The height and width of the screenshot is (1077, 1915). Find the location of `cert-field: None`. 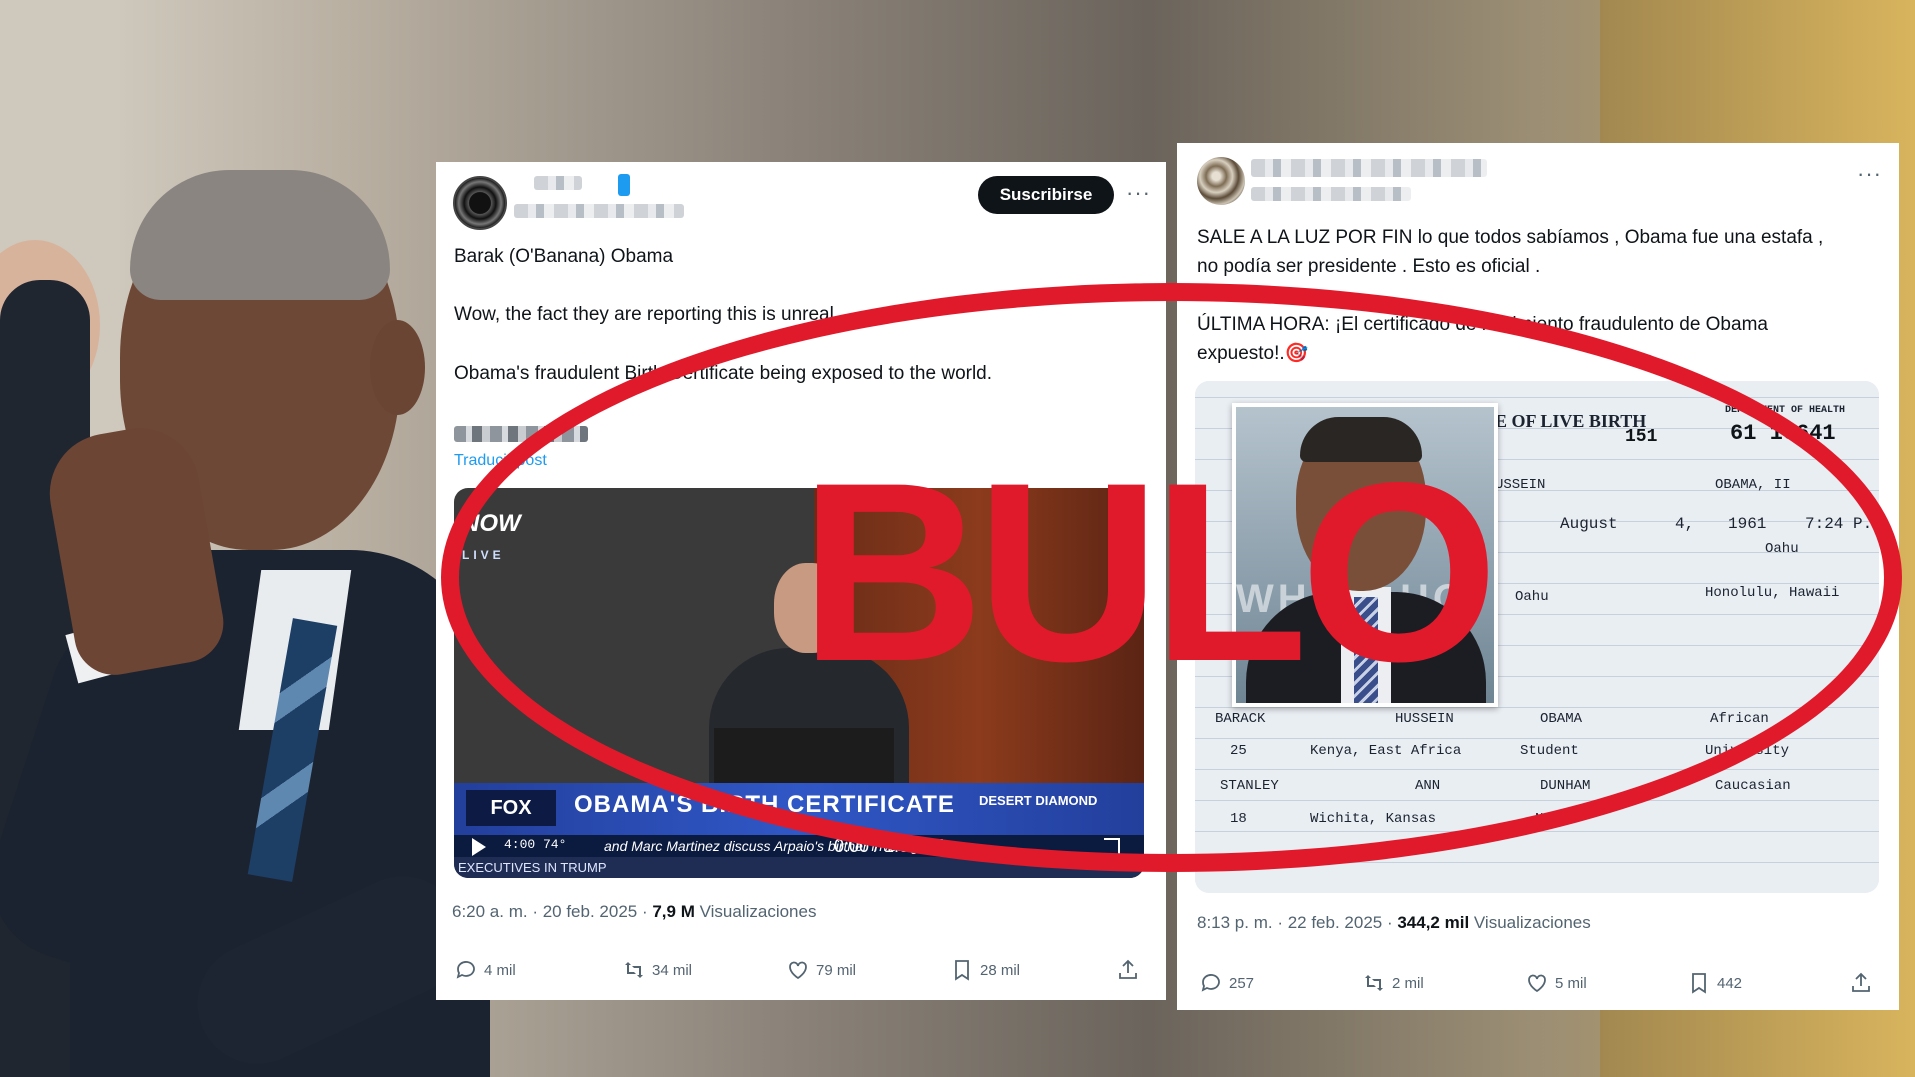

cert-field: None is located at coordinates (1552, 819).